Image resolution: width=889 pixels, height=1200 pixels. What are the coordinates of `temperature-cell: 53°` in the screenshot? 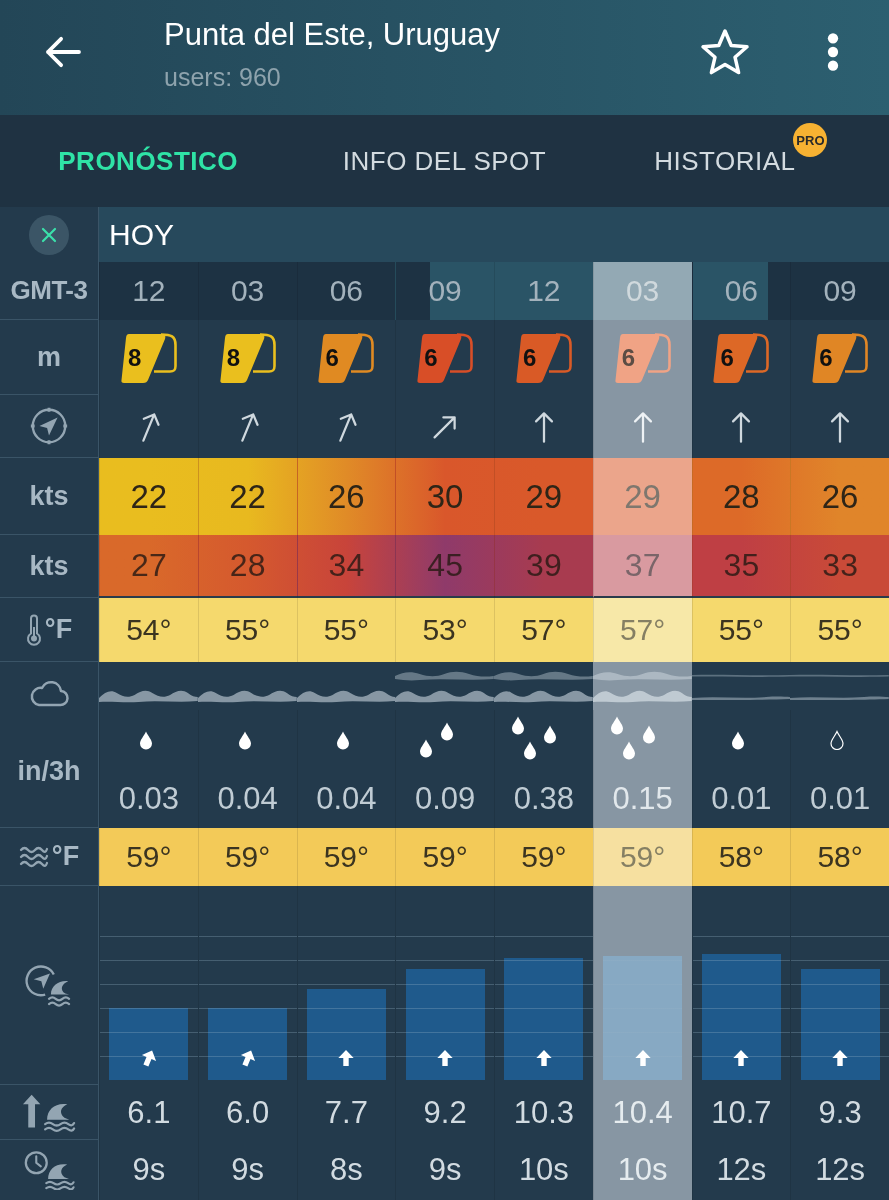 It's located at (444, 630).